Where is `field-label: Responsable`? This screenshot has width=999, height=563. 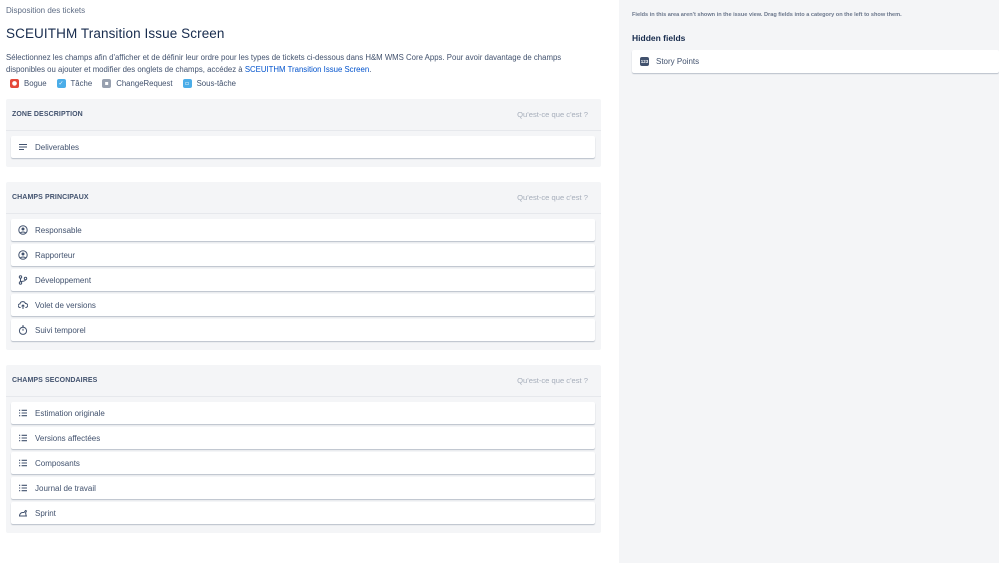 field-label: Responsable is located at coordinates (58, 230).